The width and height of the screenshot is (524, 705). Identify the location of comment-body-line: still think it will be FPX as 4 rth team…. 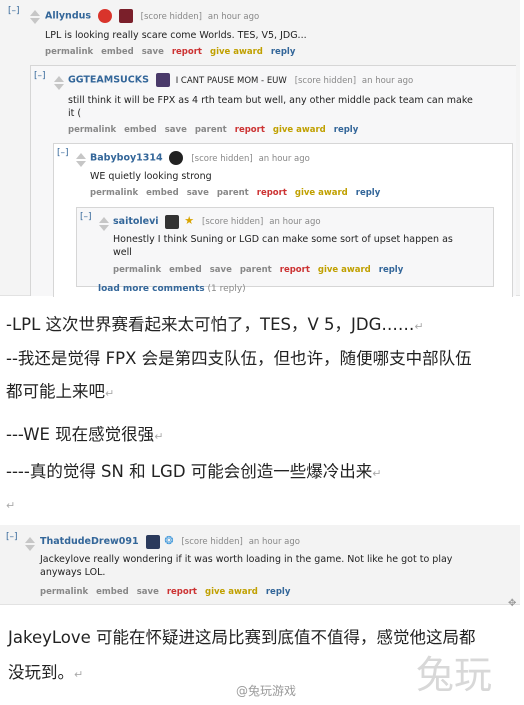
(270, 100).